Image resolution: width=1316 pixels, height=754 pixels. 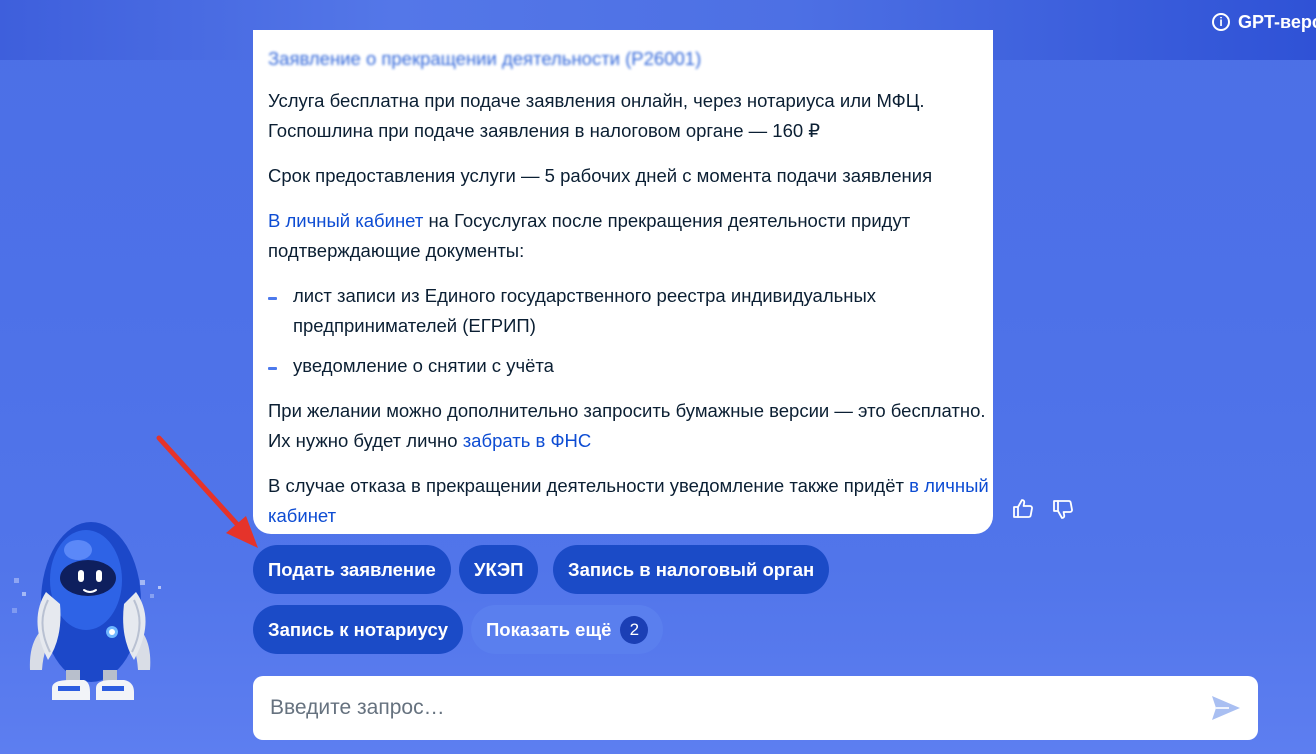 I want to click on ukep-chip: УКЭП, so click(x=499, y=569).